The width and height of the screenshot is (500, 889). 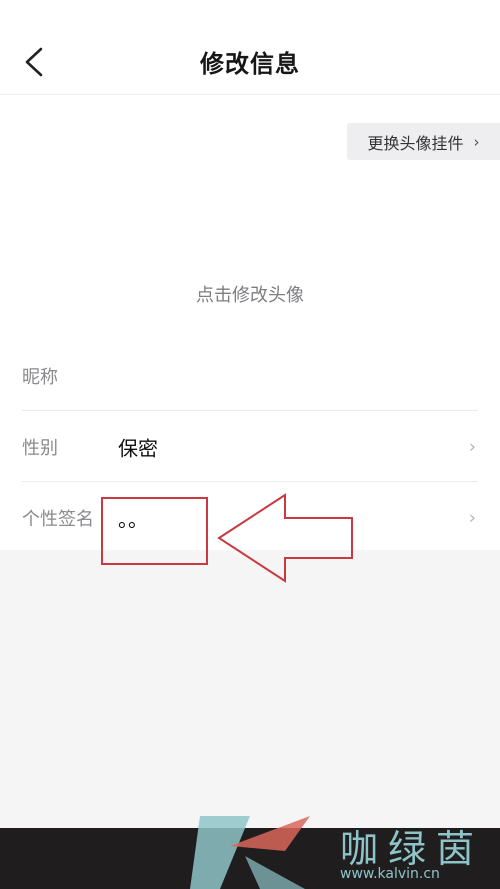 What do you see at coordinates (250, 294) in the screenshot?
I see `change-avatar-link: 点击修改头像` at bounding box center [250, 294].